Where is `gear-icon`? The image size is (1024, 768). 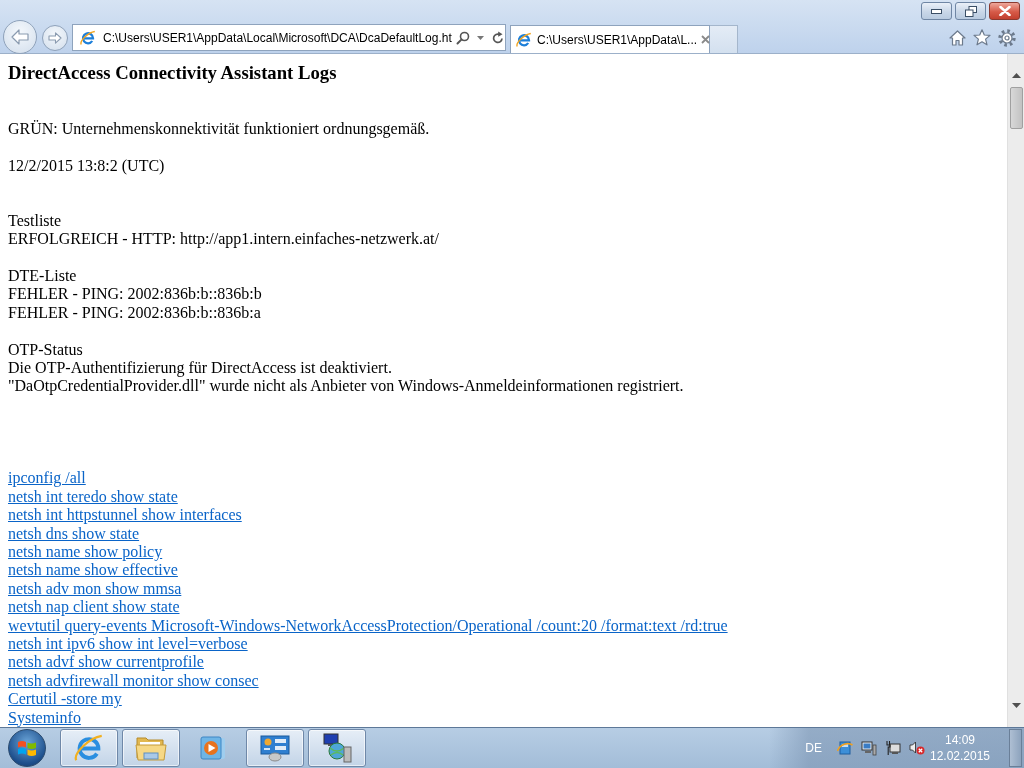 gear-icon is located at coordinates (1007, 37).